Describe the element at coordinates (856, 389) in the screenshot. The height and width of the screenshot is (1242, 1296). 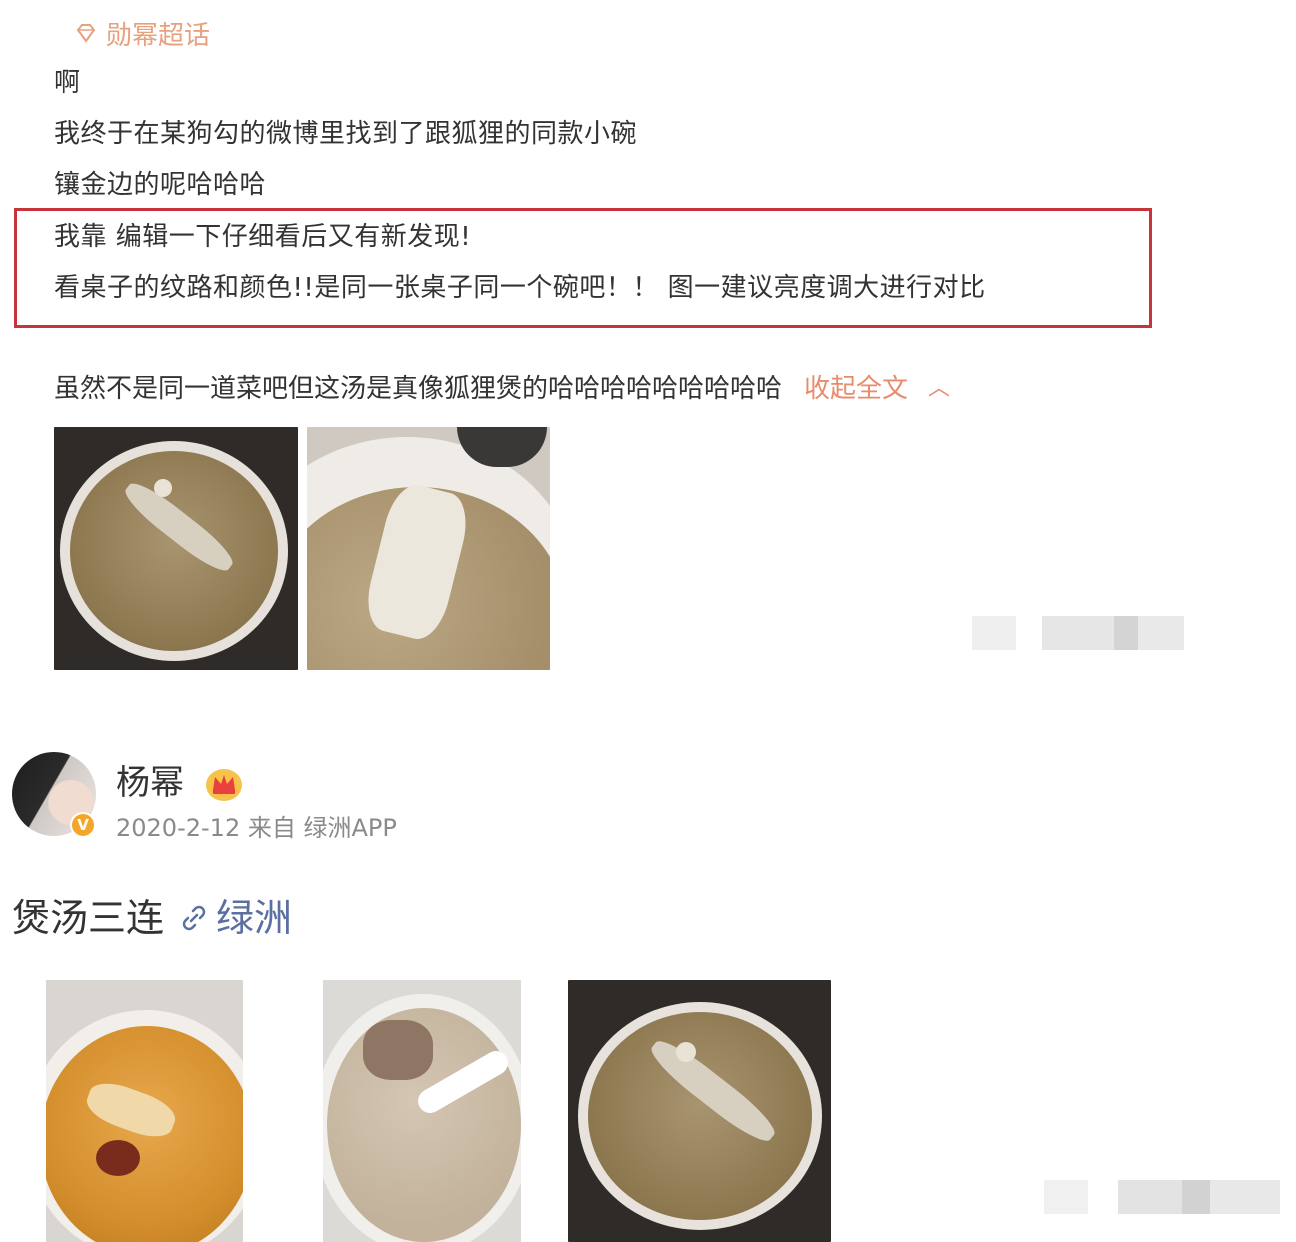
I see `collapse-full-text-link: 收起全文` at that location.